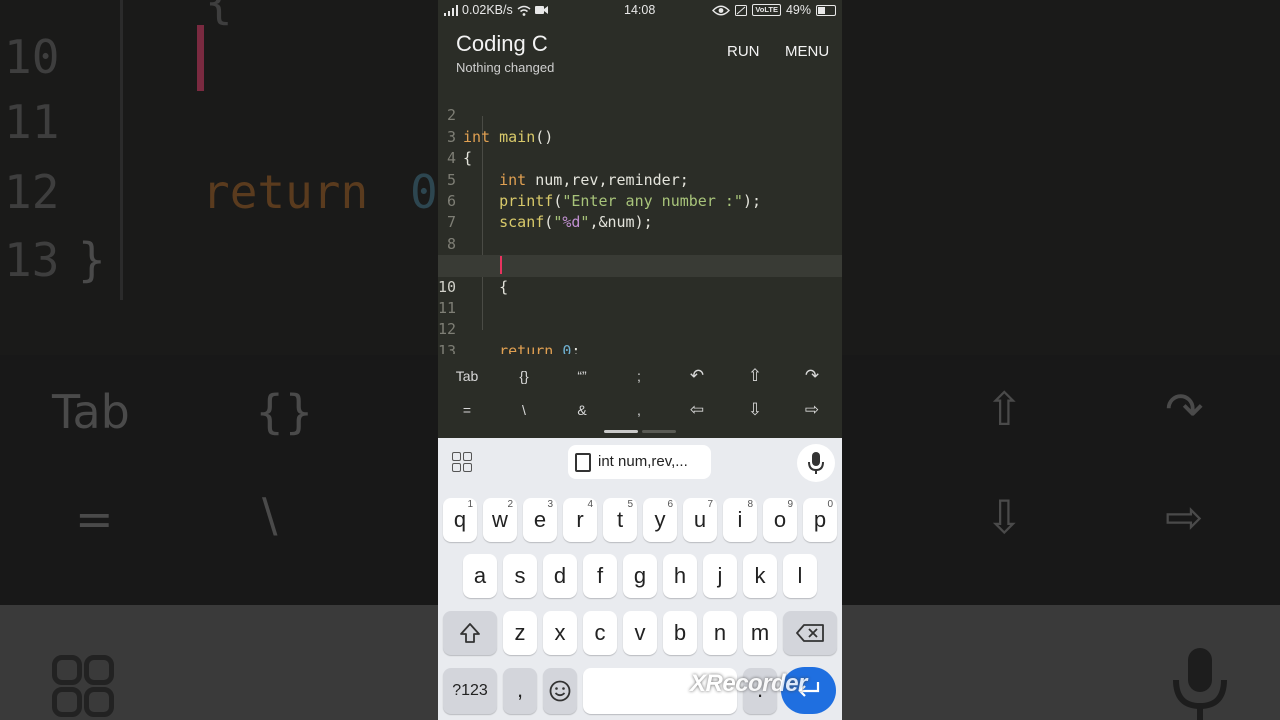 The image size is (1280, 720). I want to click on arrow-right-icon: ⇨, so click(812, 410).